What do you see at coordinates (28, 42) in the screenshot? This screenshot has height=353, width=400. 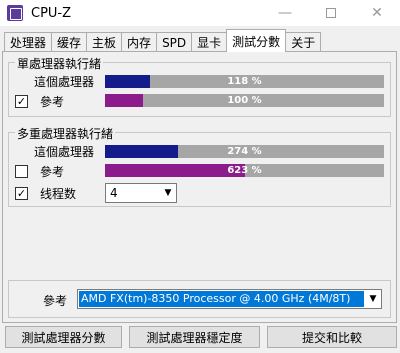 I see `tab-processor: 处理器` at bounding box center [28, 42].